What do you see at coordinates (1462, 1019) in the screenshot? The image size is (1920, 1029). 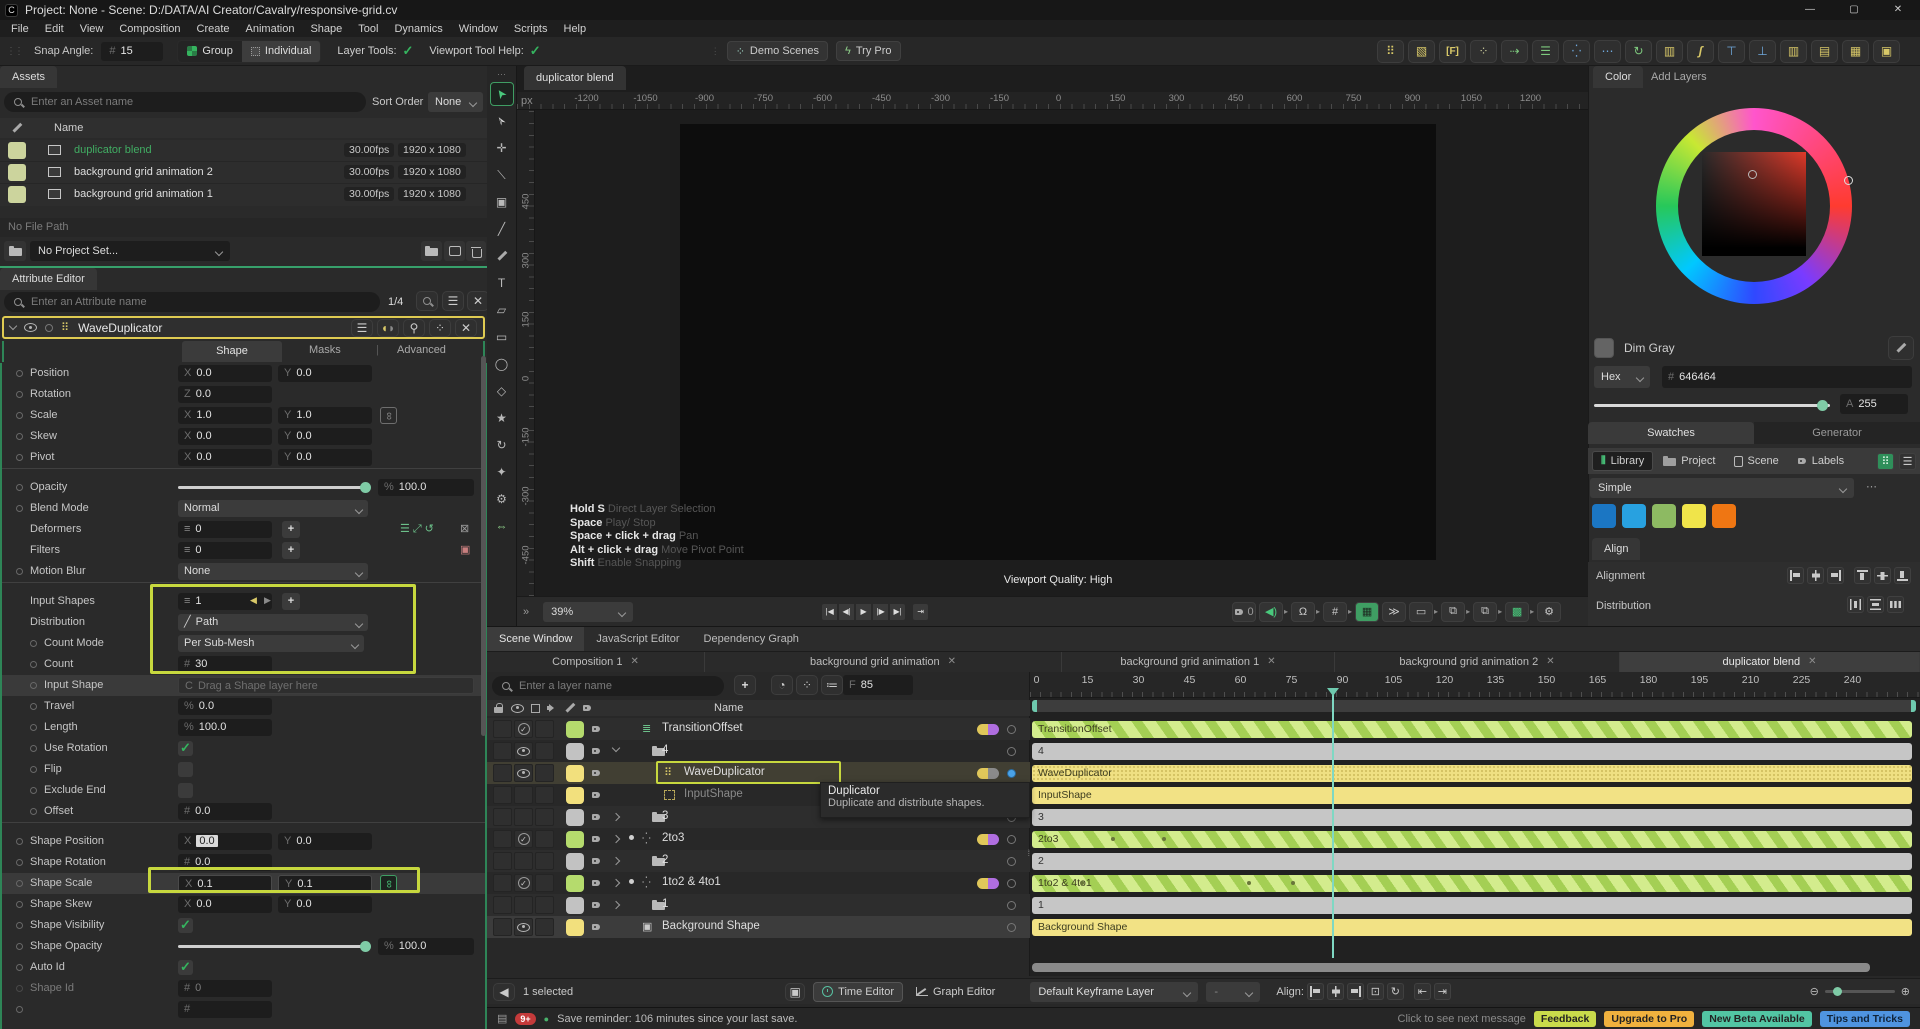 I see `next-message-link: Click to see next message` at bounding box center [1462, 1019].